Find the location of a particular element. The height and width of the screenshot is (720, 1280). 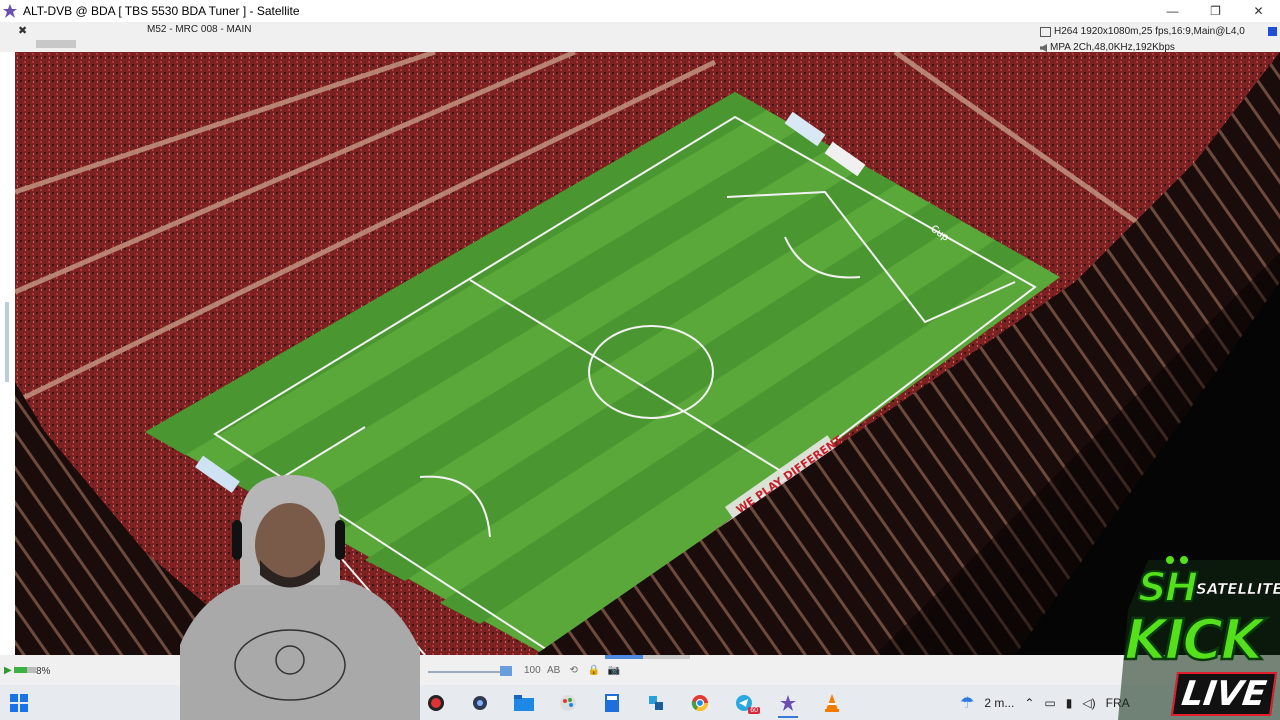

system-tray: ☂ 2 m... ⌃ ▭ ▮ ◁) FRA is located at coordinates (1045, 702).